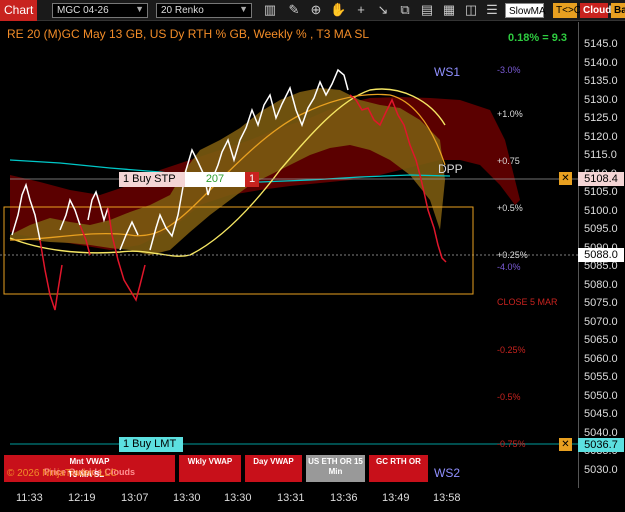 The image size is (625, 512). I want to click on y-tick-label: 5125.0, so click(601, 118).